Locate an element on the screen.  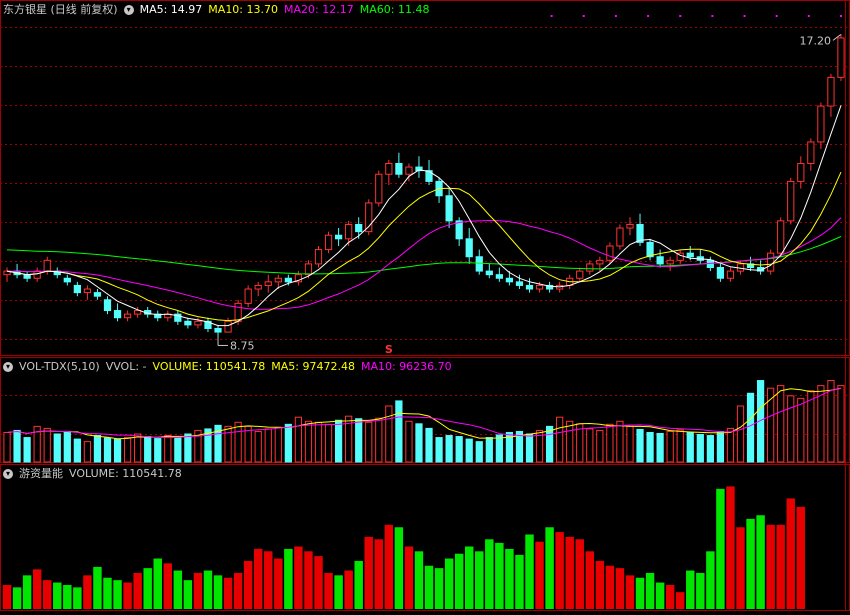
high-price-label: 17.20 is located at coordinates (815, 40).